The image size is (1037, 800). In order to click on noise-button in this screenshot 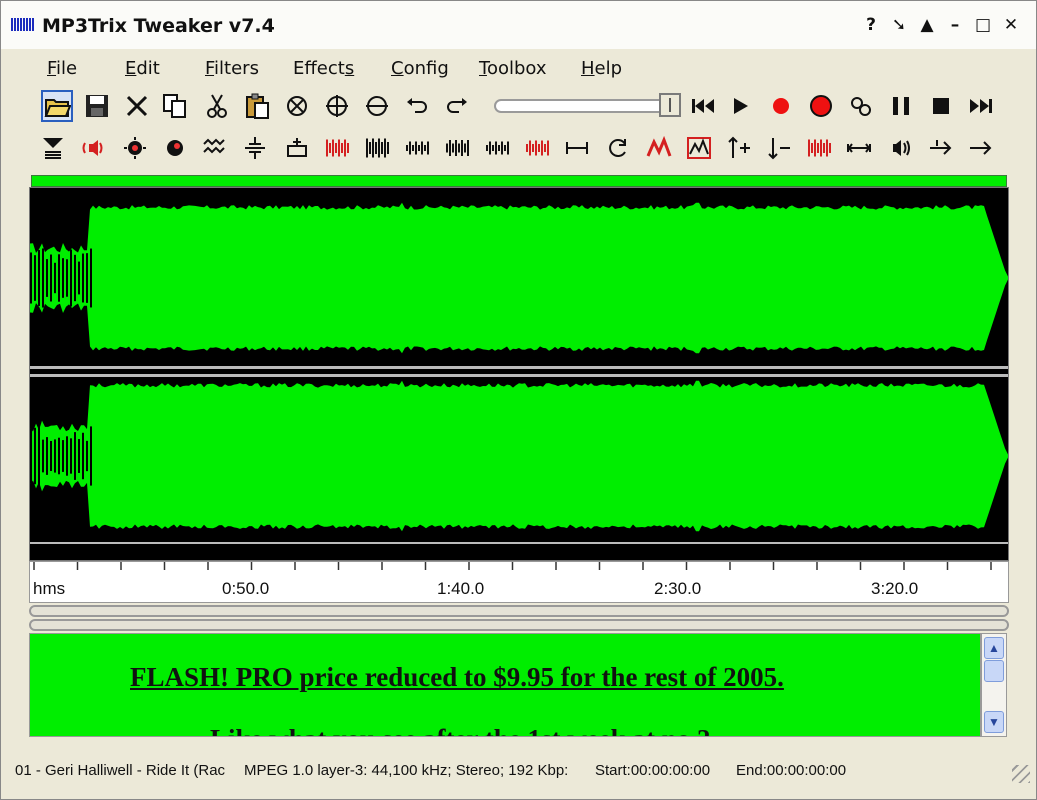, I will do `click(537, 148)`.